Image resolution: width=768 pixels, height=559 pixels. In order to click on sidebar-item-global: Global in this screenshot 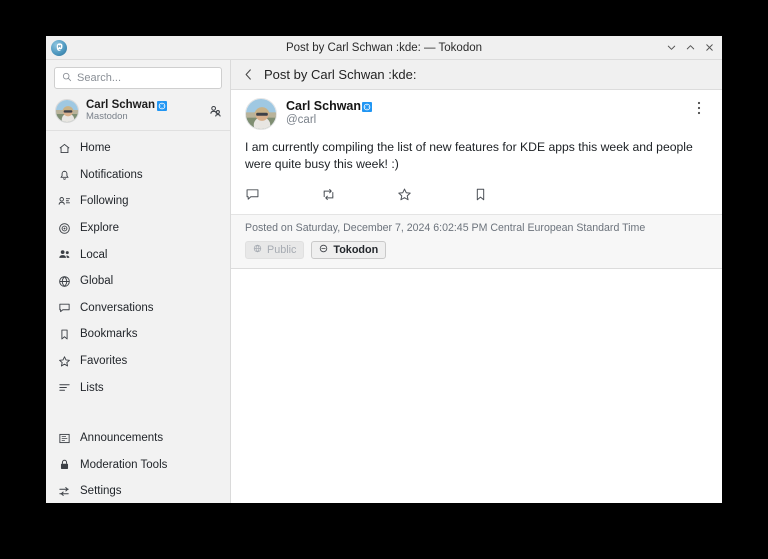, I will do `click(138, 281)`.